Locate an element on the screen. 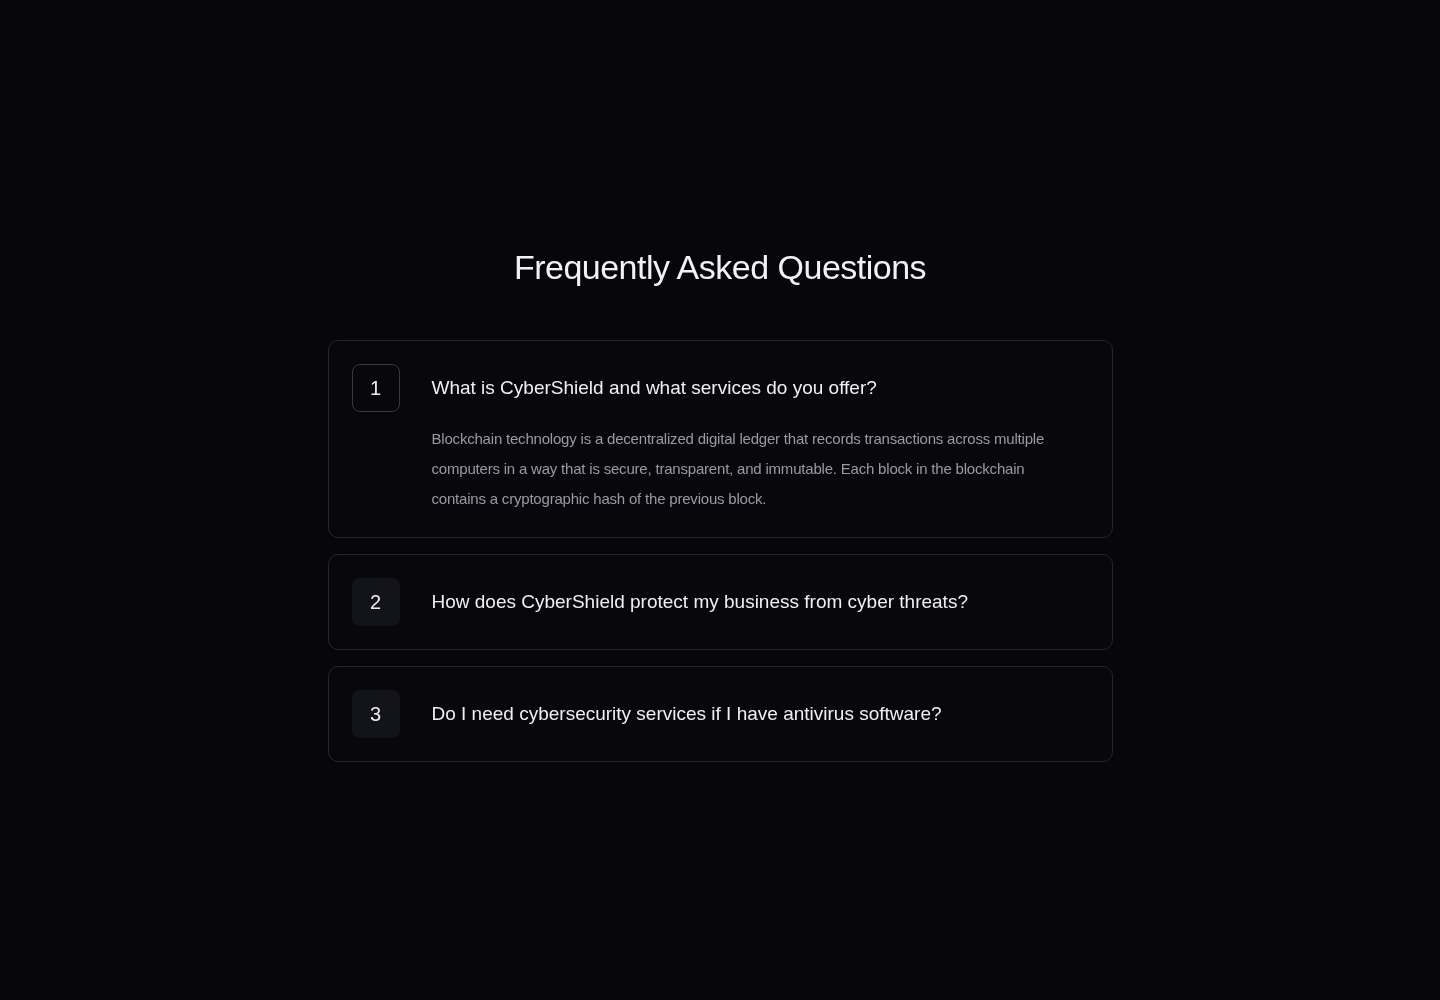 This screenshot has width=1440, height=1000. number-badge: 3 is located at coordinates (375, 714).